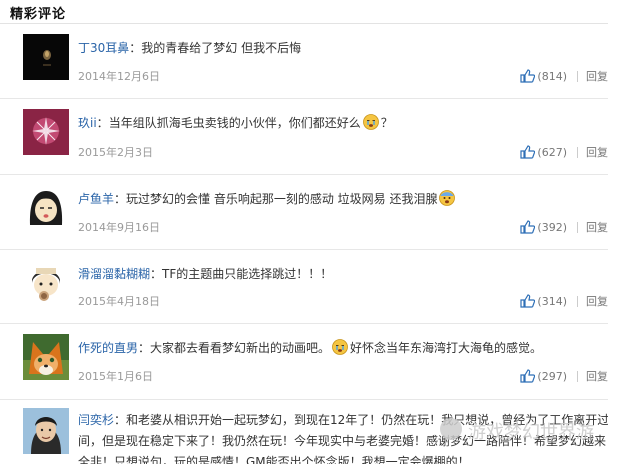 Image resolution: width=640 pixels, height=464 pixels. Describe the element at coordinates (304, 12) in the screenshot. I see `comments-header: 精彩评论` at that location.